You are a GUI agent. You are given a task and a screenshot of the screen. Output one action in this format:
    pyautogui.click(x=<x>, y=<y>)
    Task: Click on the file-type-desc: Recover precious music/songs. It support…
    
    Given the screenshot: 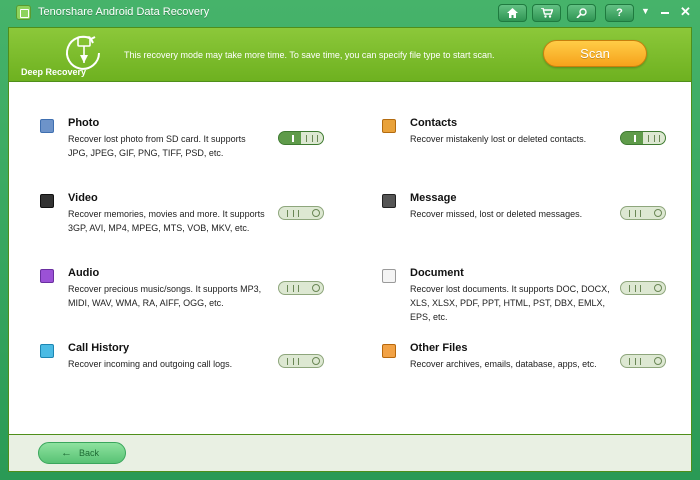 What is the action you would take?
    pyautogui.click(x=165, y=296)
    